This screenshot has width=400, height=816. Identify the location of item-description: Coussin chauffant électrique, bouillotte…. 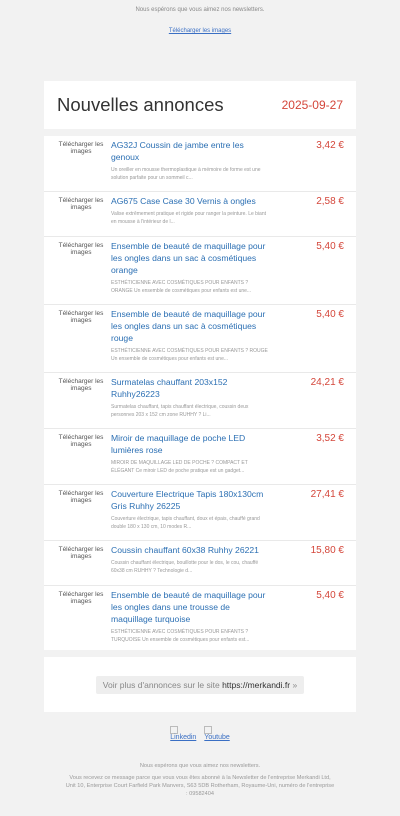
(185, 567).